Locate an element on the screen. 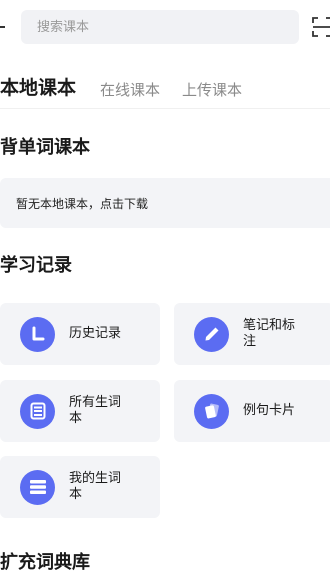 The image size is (330, 575). empty-textbook-notice: 暂无本地课本，点击下载 is located at coordinates (165, 203).